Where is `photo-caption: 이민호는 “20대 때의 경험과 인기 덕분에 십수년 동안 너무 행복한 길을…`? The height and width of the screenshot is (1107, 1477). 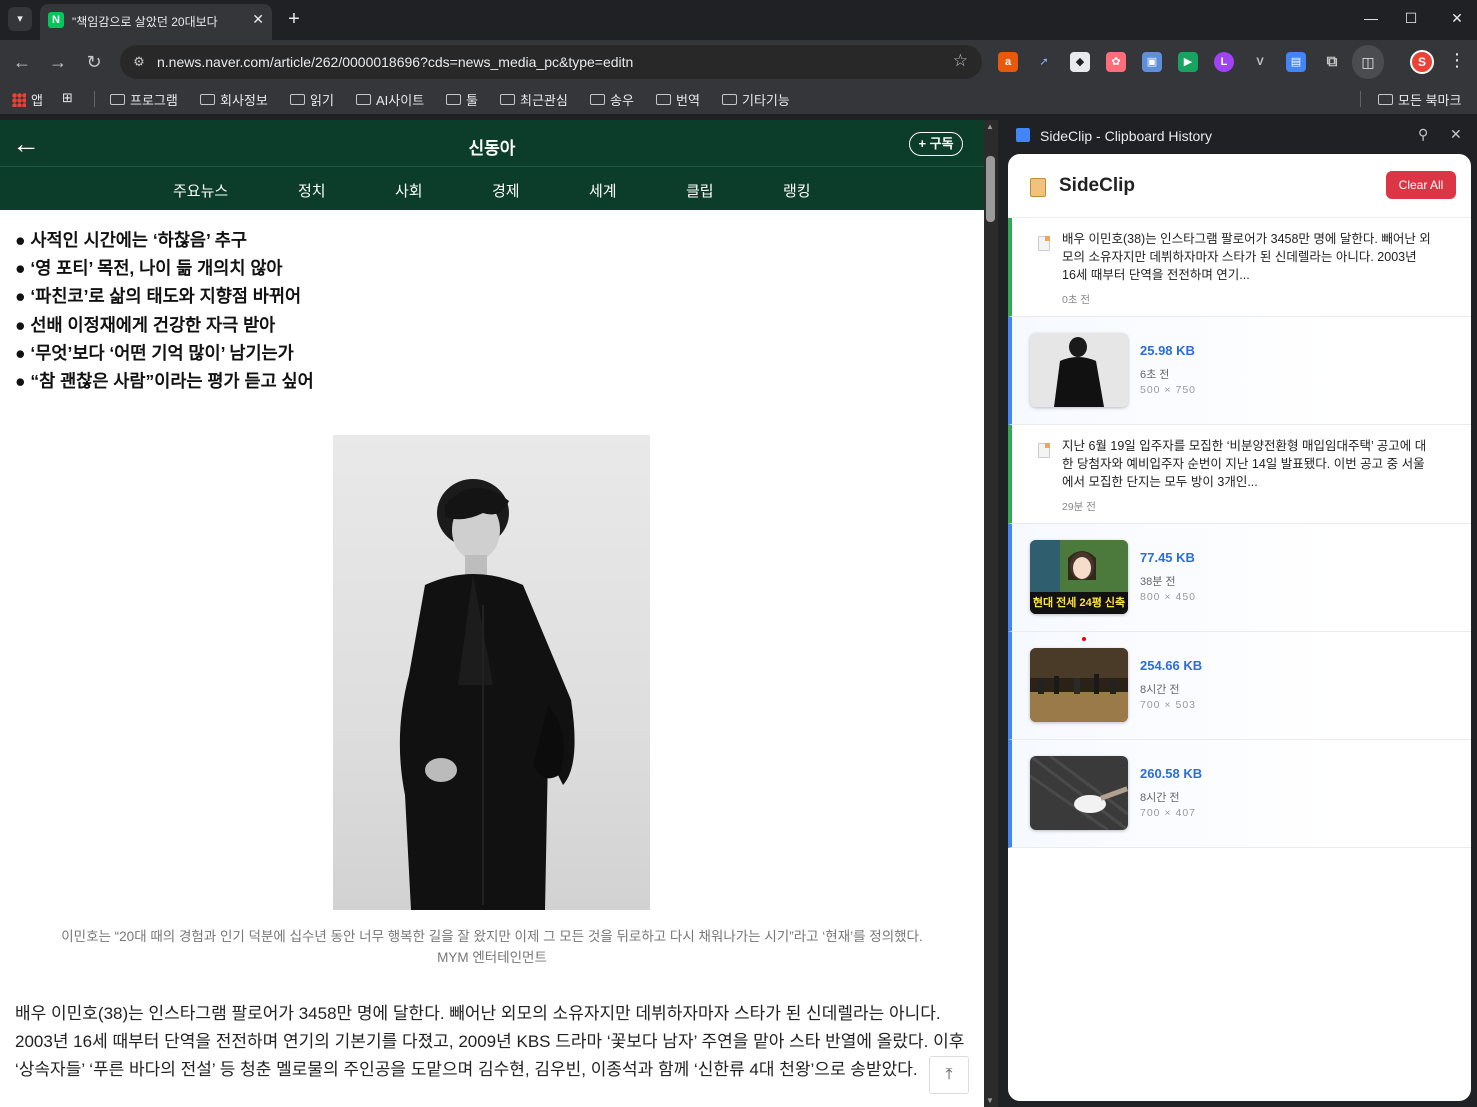 photo-caption: 이민호는 “20대 때의 경험과 인기 덕분에 십수년 동안 너무 행복한 길을… is located at coordinates (492, 947).